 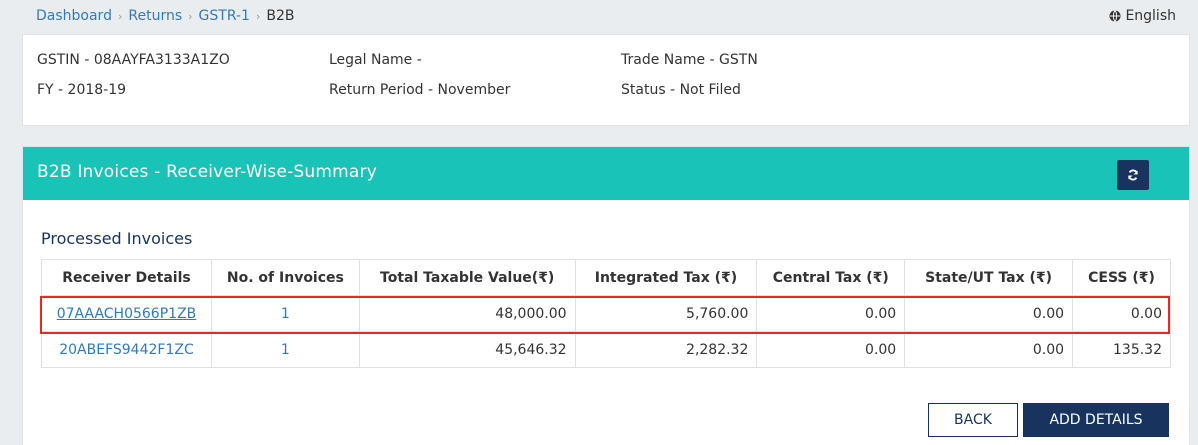 What do you see at coordinates (1150, 16) in the screenshot?
I see `language-label: English` at bounding box center [1150, 16].